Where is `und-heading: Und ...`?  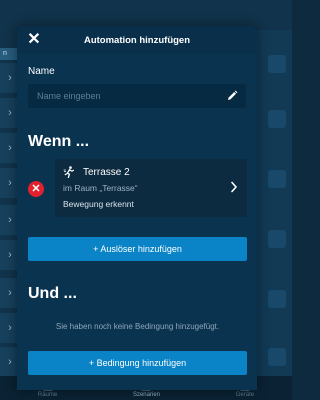
und-heading: Und ... is located at coordinates (52, 293).